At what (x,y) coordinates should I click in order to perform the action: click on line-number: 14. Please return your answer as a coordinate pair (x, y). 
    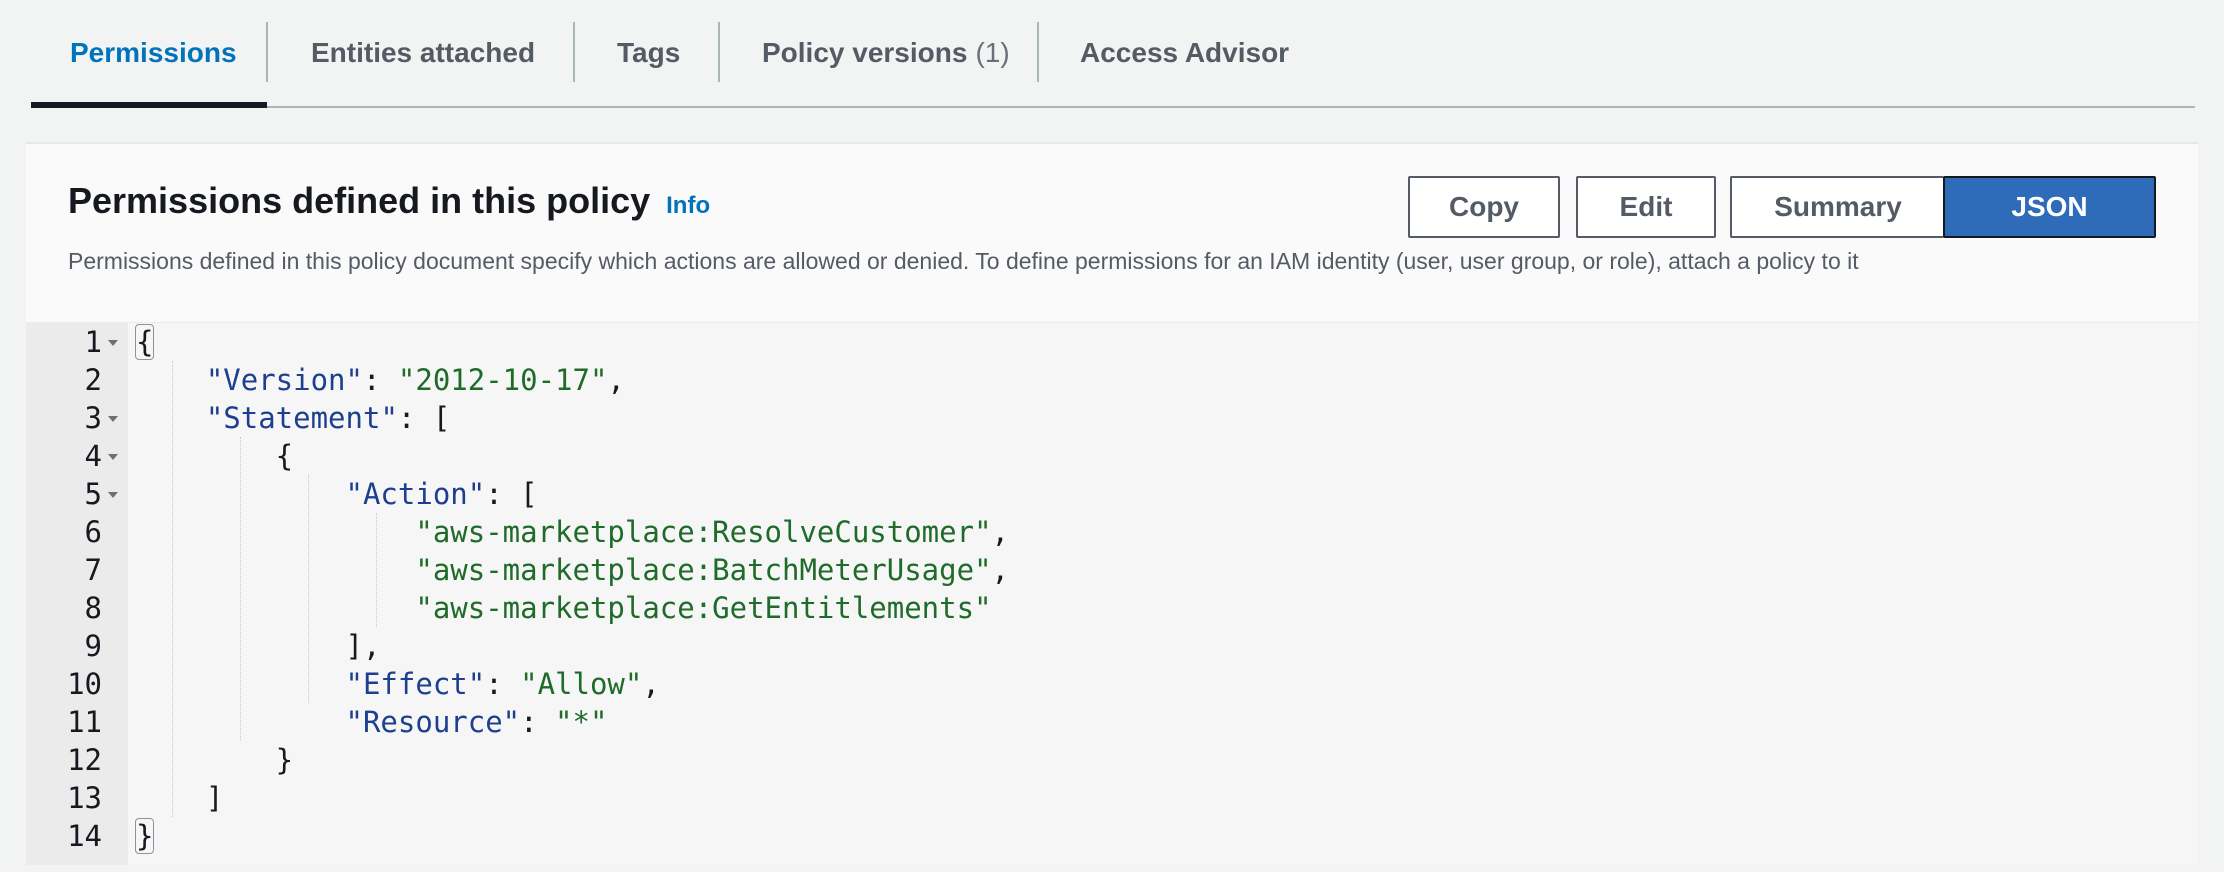
    Looking at the image, I should click on (84, 836).